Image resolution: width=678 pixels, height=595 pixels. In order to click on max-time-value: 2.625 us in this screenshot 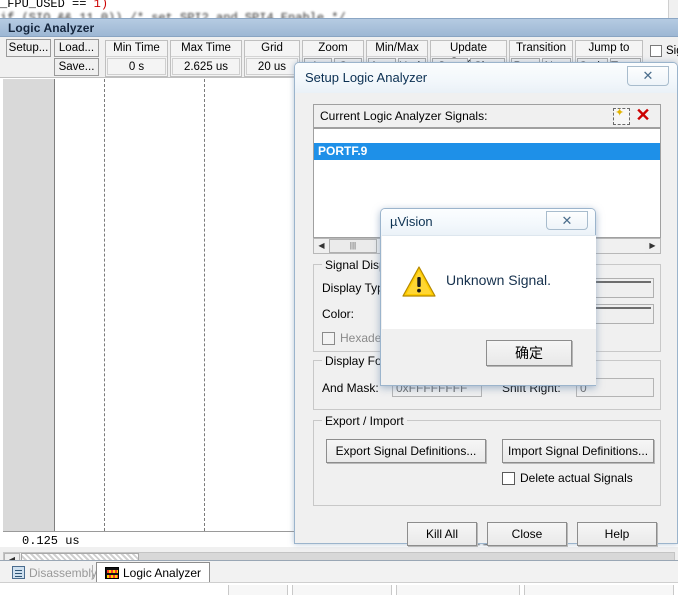, I will do `click(206, 66)`.